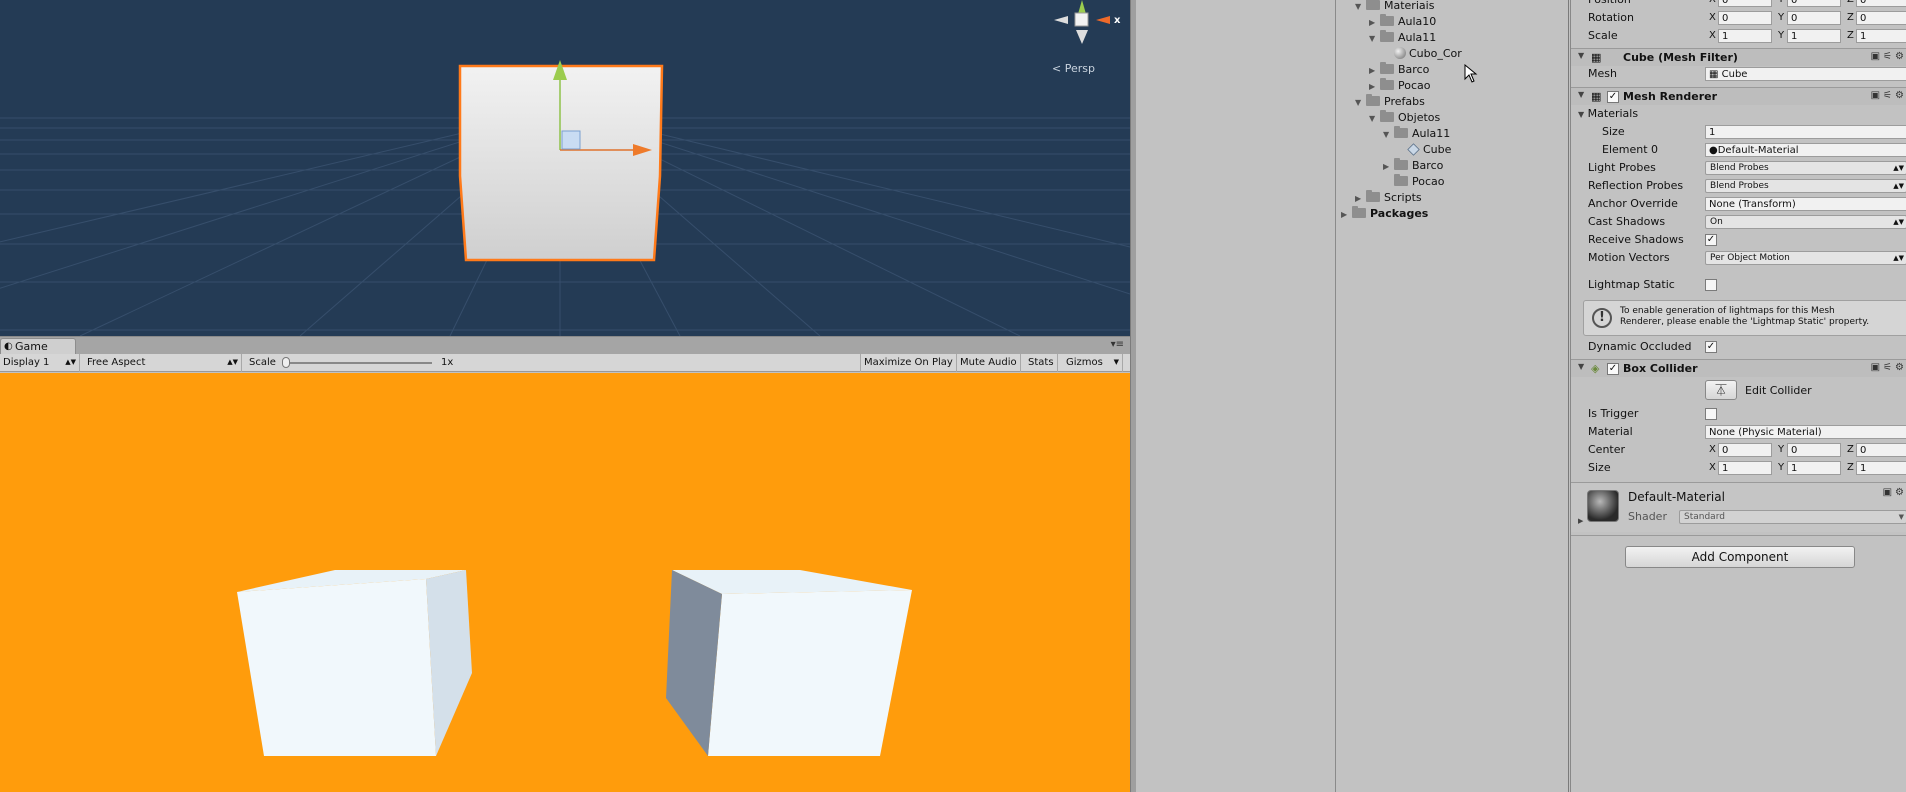 Image resolution: width=1906 pixels, height=792 pixels. What do you see at coordinates (908, 363) in the screenshot?
I see `maximize-on-play-toggle: Maximize On Play` at bounding box center [908, 363].